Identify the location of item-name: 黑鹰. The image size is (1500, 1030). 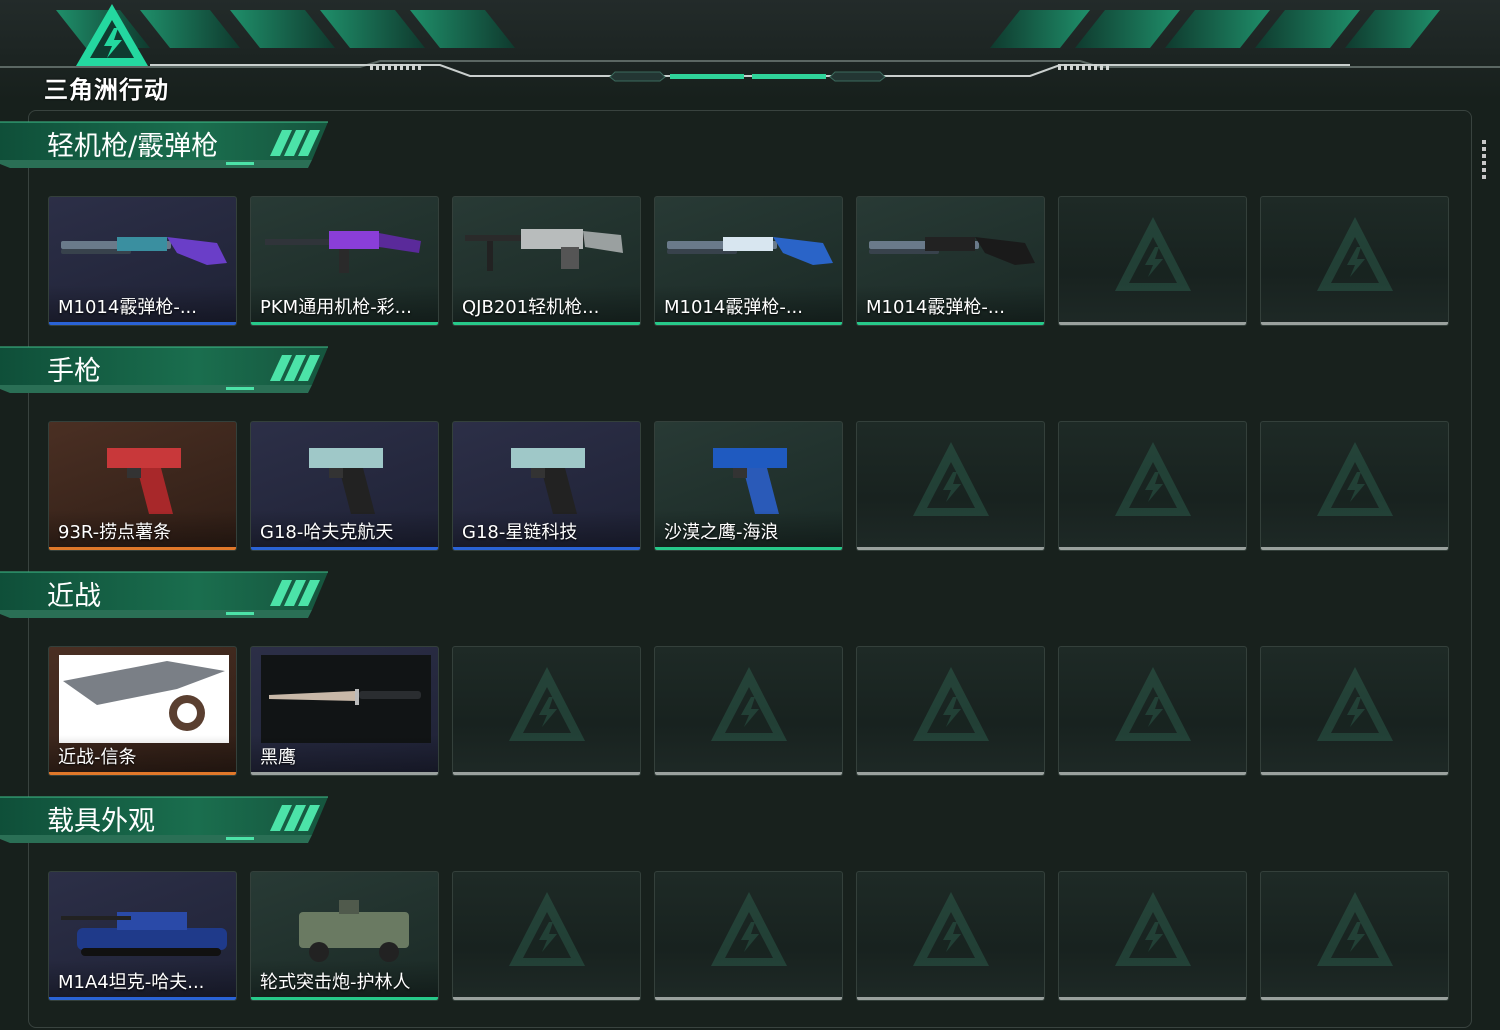
(278, 757).